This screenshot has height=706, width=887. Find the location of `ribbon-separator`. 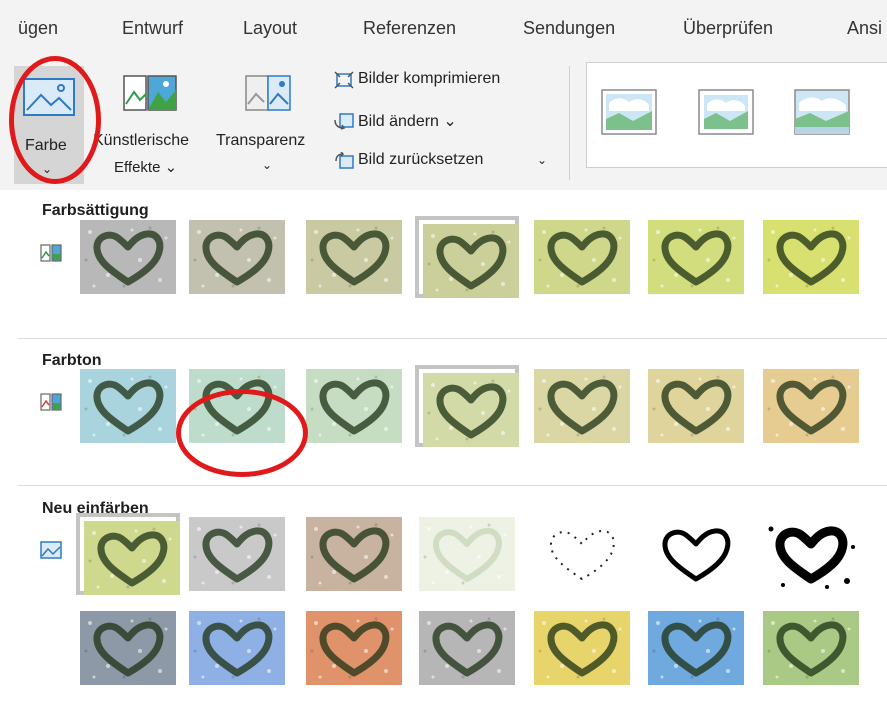

ribbon-separator is located at coordinates (569, 123).